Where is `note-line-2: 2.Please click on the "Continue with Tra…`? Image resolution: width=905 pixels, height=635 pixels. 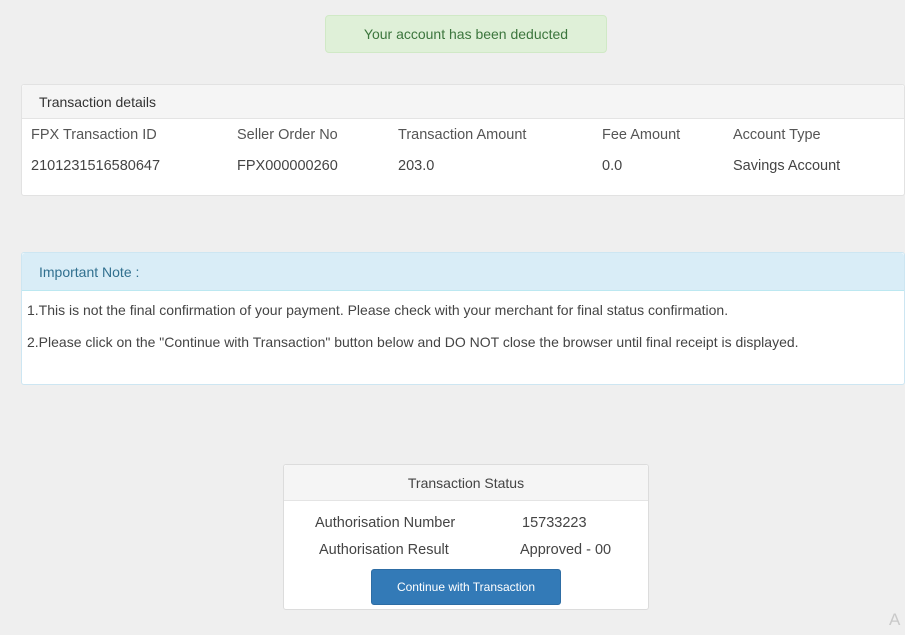
note-line-2: 2.Please click on the "Continue with Tra… is located at coordinates (413, 342).